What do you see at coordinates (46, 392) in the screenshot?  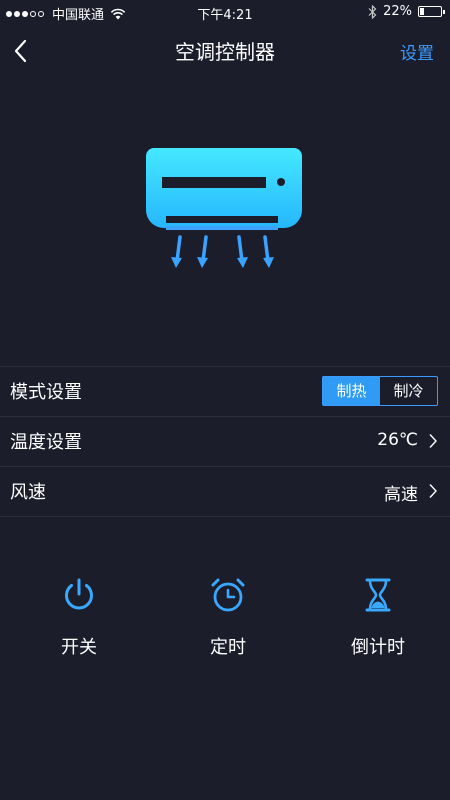 I see `mode-setting-label: 模式设置` at bounding box center [46, 392].